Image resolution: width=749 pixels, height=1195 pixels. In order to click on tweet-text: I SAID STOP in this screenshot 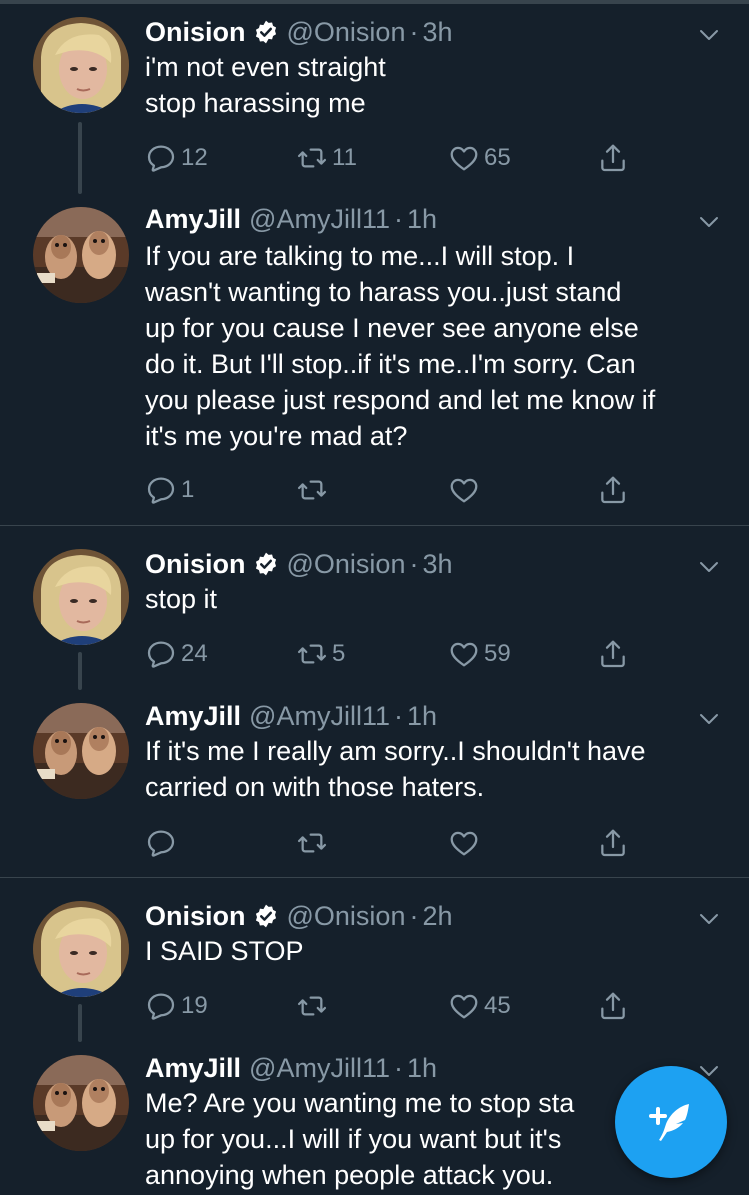, I will do `click(435, 951)`.